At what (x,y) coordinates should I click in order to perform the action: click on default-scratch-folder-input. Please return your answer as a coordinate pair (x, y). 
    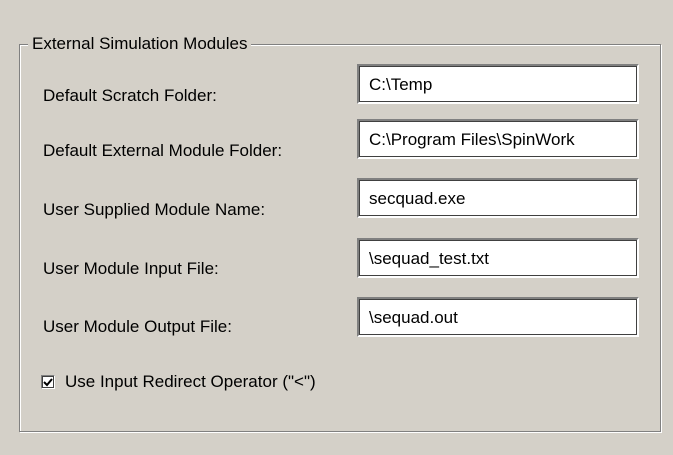
    Looking at the image, I should click on (498, 84).